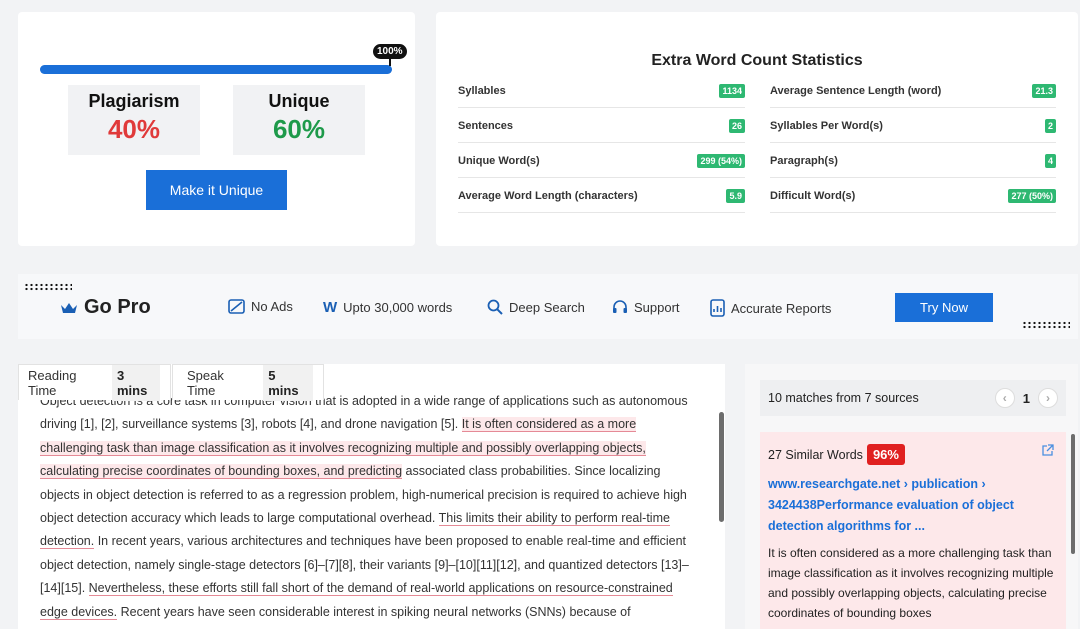  Describe the element at coordinates (486, 125) in the screenshot. I see `stat-label: Sentences` at that location.